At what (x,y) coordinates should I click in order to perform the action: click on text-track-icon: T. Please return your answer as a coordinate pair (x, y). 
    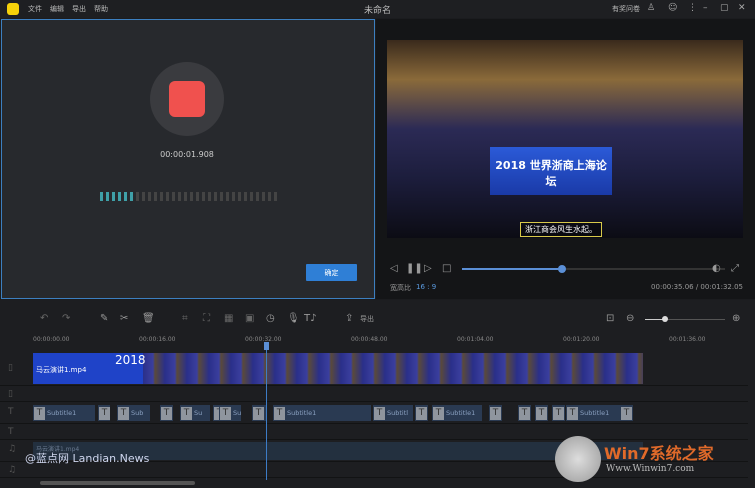
    Looking at the image, I should click on (11, 412).